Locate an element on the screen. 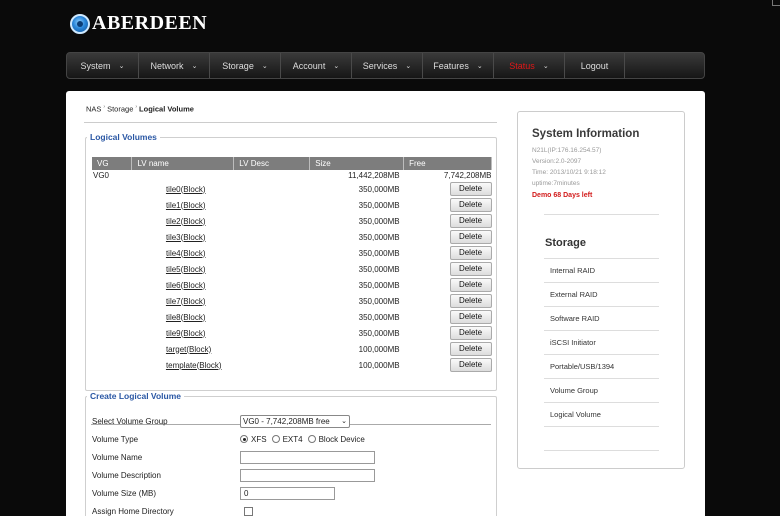  lv-name-link: tile9(Block) is located at coordinates (186, 333).